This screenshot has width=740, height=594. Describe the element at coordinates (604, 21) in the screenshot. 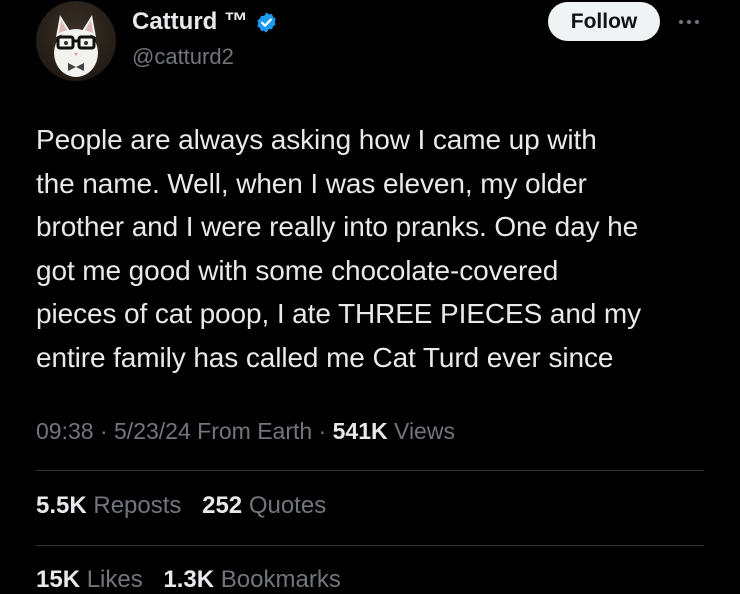

I see `follow-button: Follow` at that location.